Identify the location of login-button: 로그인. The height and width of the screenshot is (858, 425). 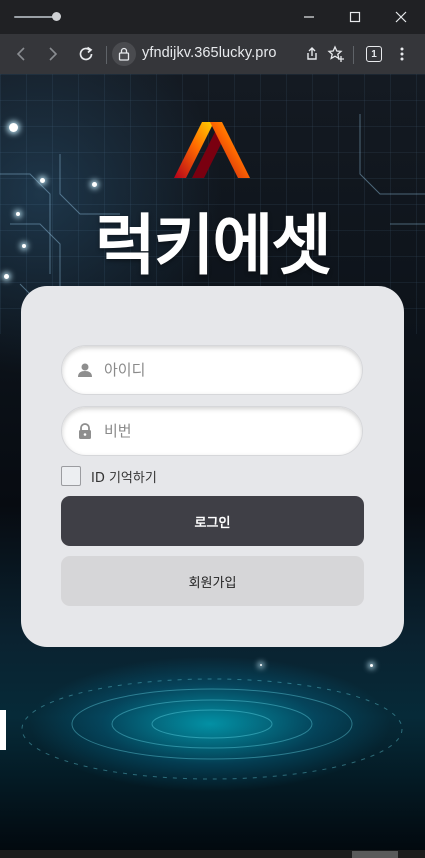
(212, 521).